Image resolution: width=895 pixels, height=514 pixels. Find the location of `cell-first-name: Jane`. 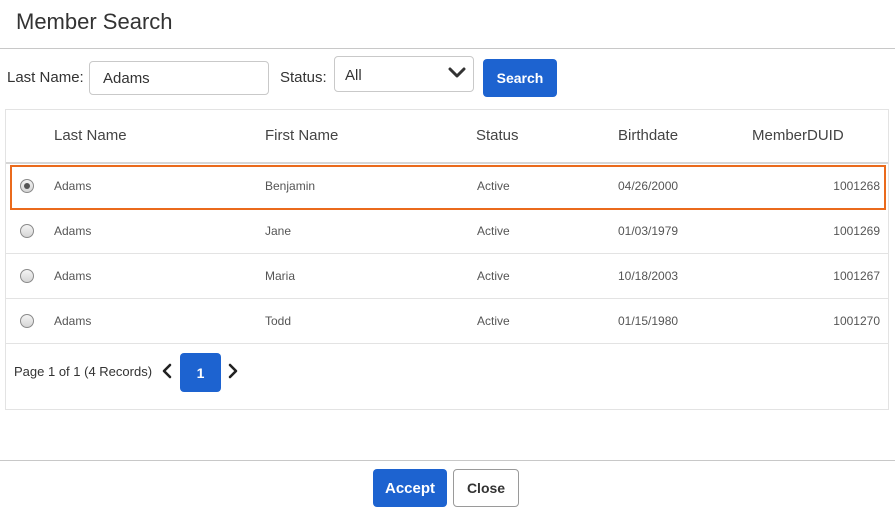

cell-first-name: Jane is located at coordinates (278, 231).